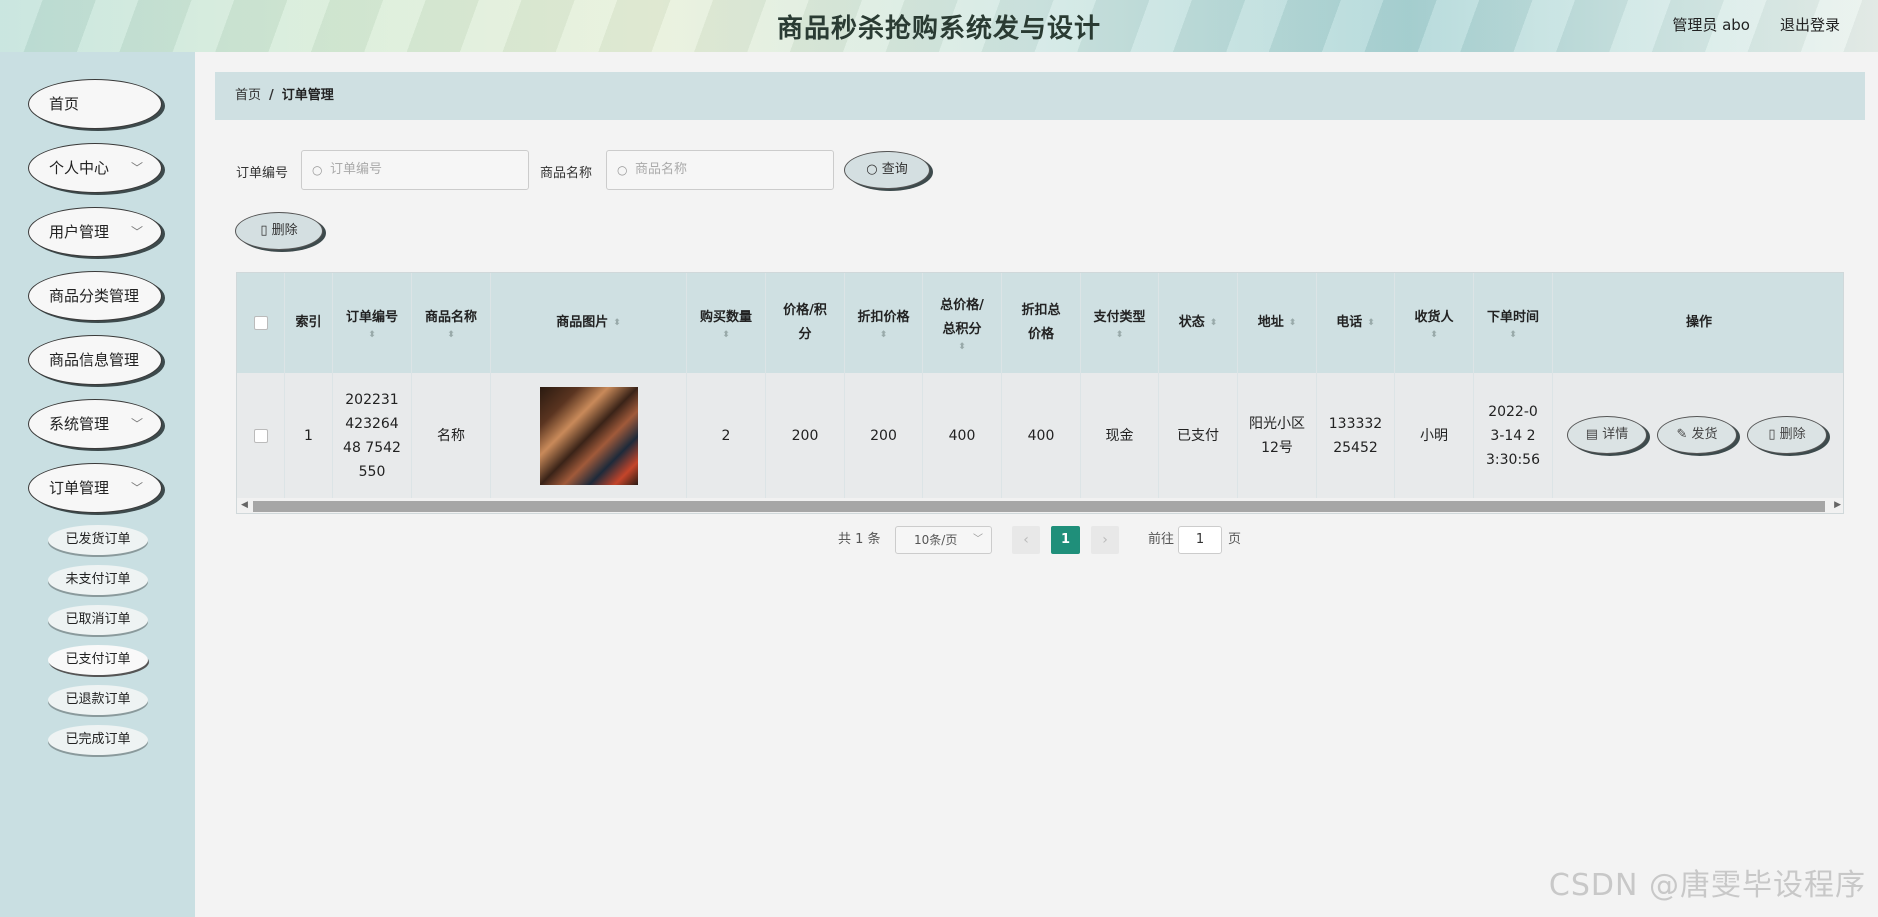 This screenshot has width=1878, height=917. What do you see at coordinates (98, 580) in the screenshot?
I see `sidebar-subitem-unpaid-orders: 未支付订单` at bounding box center [98, 580].